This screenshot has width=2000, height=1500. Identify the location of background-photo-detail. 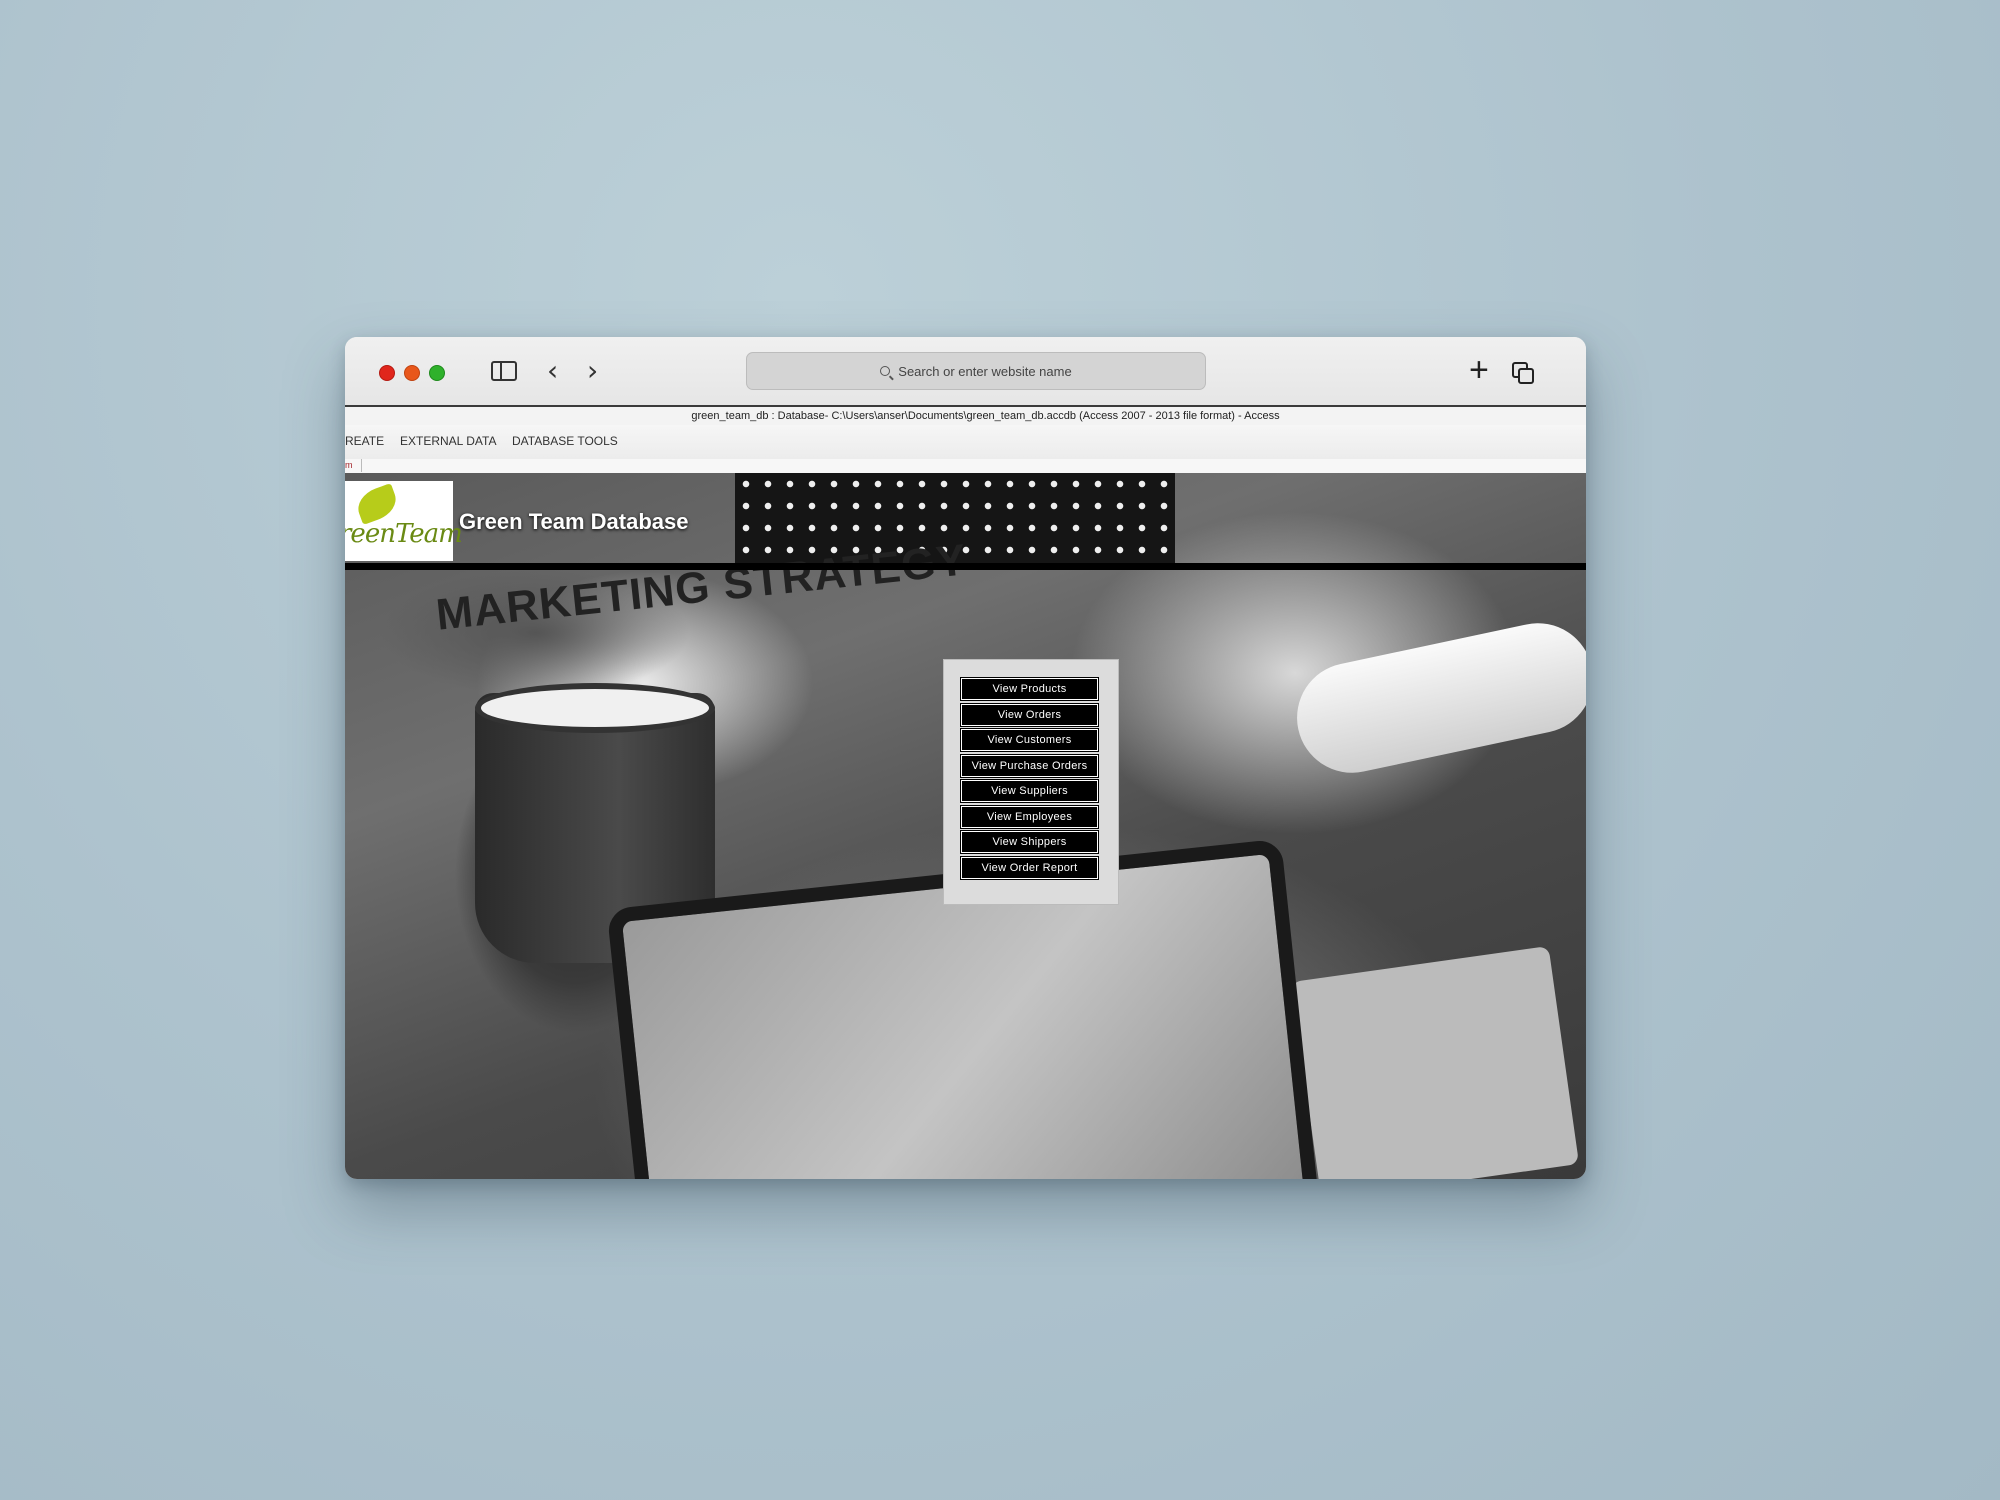
(1436, 698).